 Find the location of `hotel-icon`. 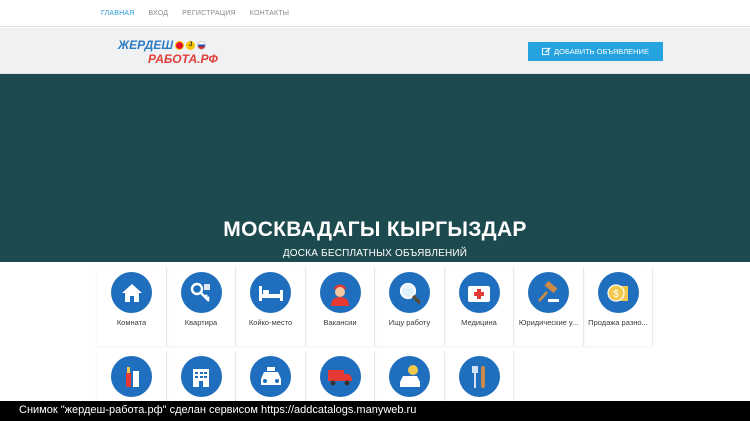

hotel-icon is located at coordinates (201, 376).